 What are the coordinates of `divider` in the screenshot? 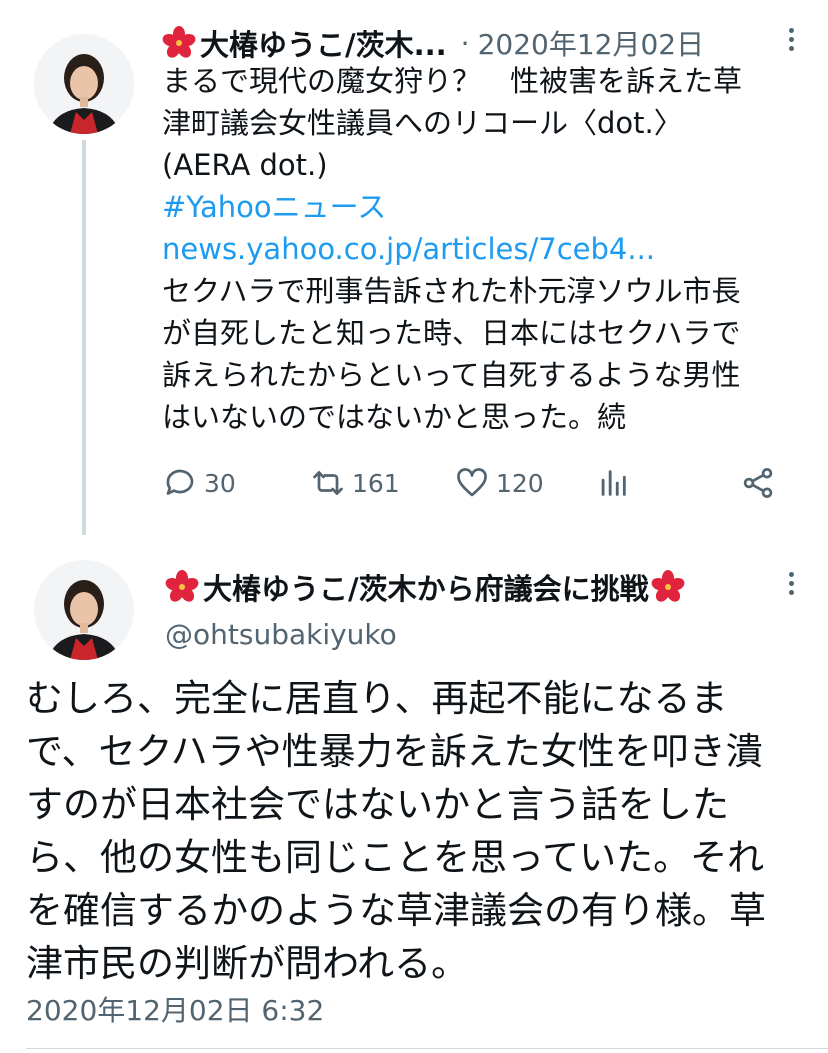 It's located at (427, 1048).